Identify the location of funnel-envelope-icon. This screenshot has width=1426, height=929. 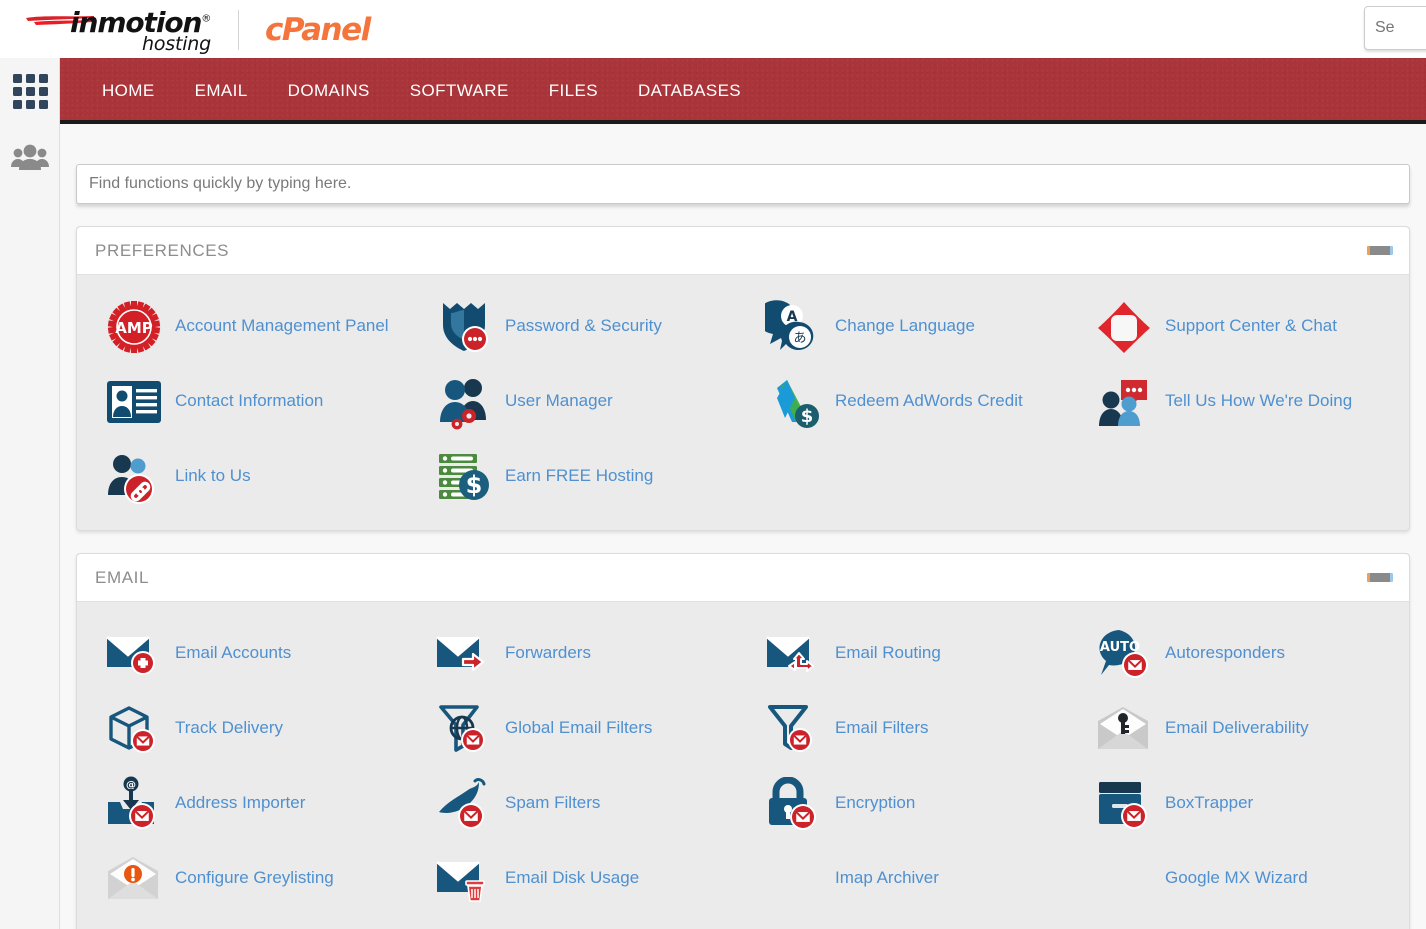
(794, 729).